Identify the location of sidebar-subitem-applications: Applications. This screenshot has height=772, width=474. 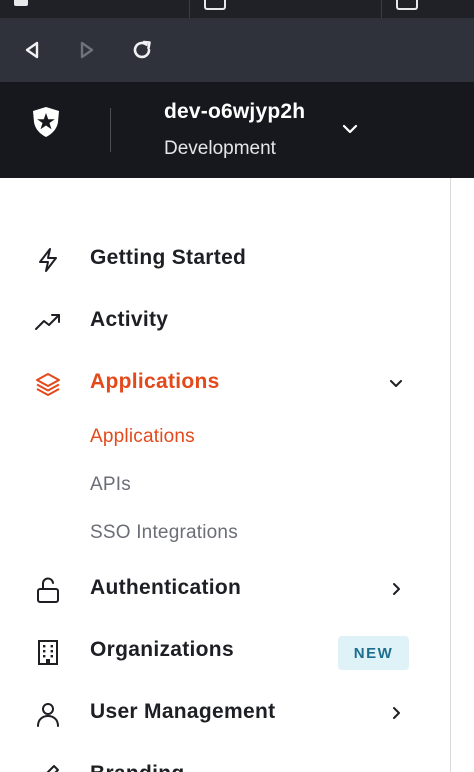
(142, 437).